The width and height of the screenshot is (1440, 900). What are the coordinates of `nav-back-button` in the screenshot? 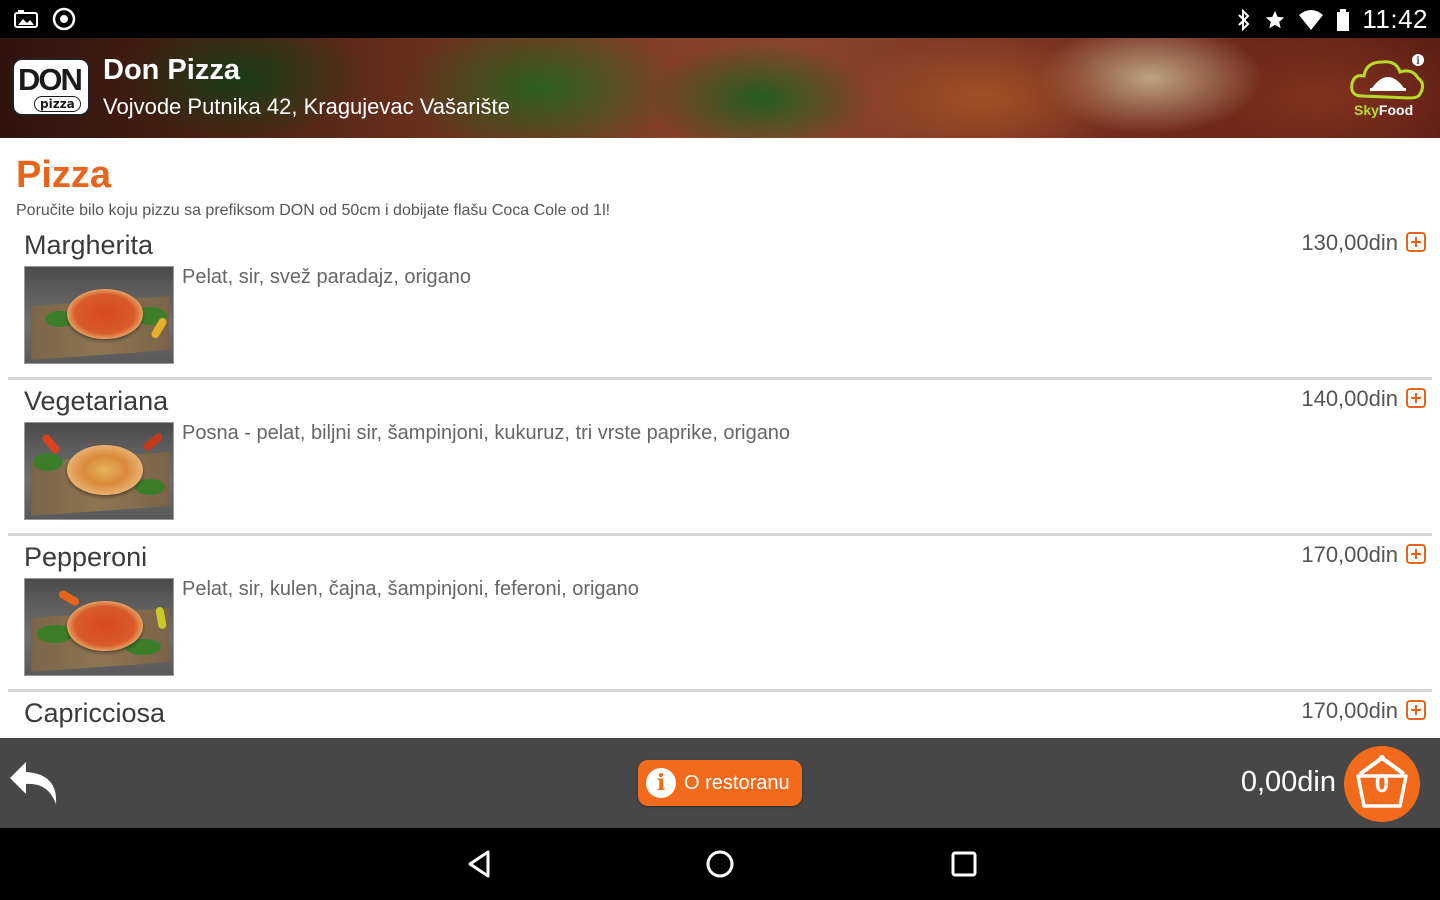 It's located at (480, 864).